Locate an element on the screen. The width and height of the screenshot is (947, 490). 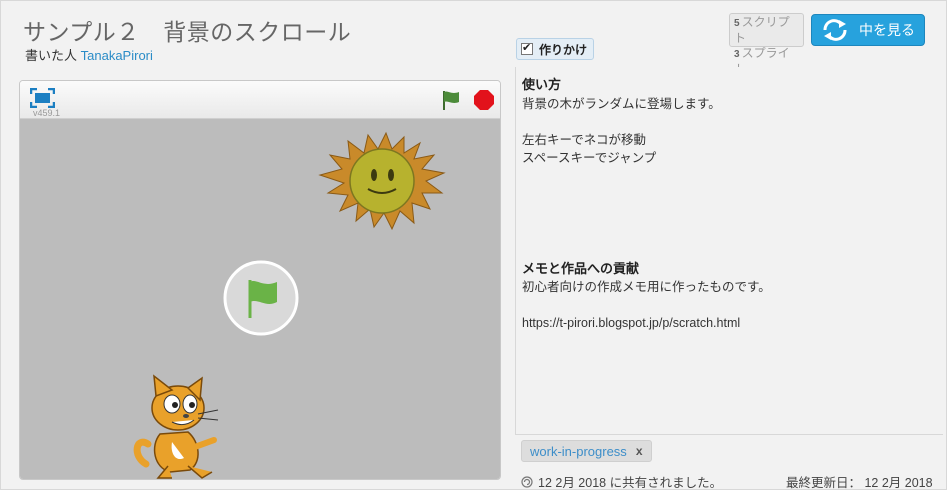
work-in-progress-toggle: 作りかけ is located at coordinates (555, 49).